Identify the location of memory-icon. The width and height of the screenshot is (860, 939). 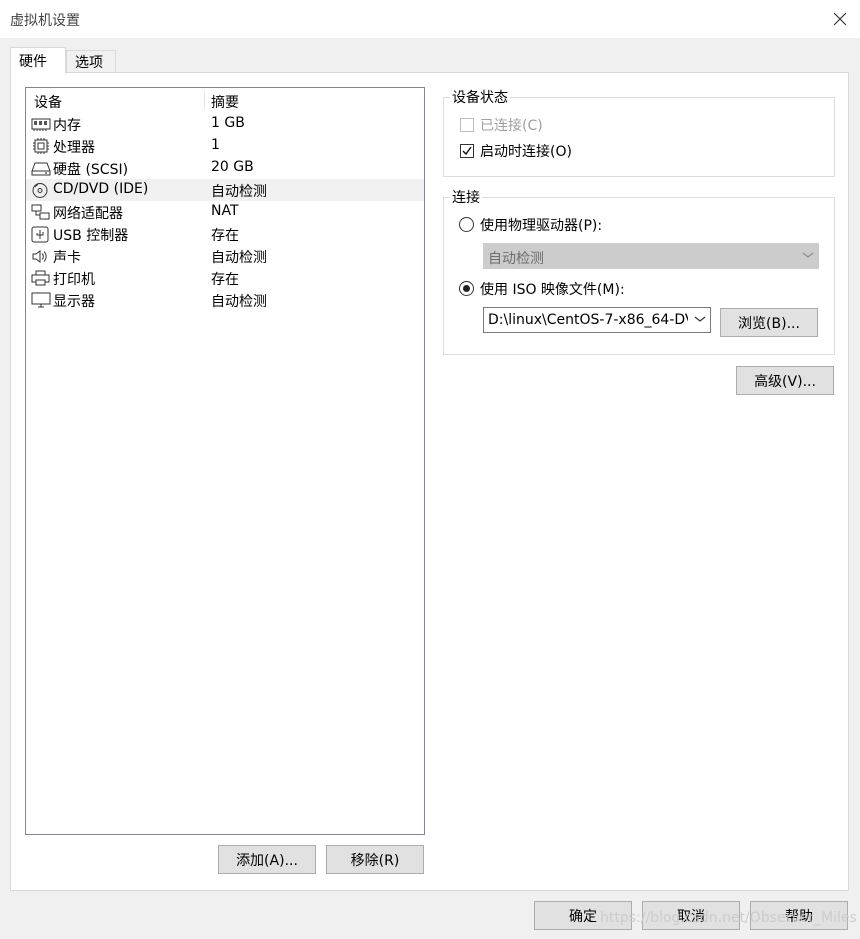
(41, 124).